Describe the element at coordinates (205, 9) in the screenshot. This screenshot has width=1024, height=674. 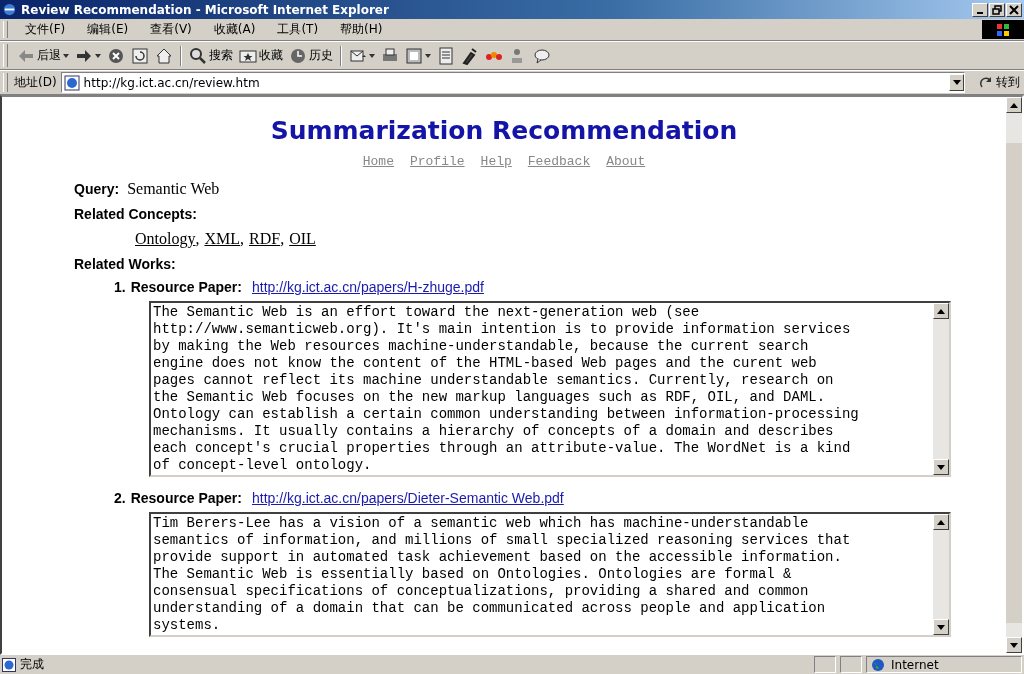
I see `window-title: Review Recommendation - Microsoft Internet Explorer` at that location.